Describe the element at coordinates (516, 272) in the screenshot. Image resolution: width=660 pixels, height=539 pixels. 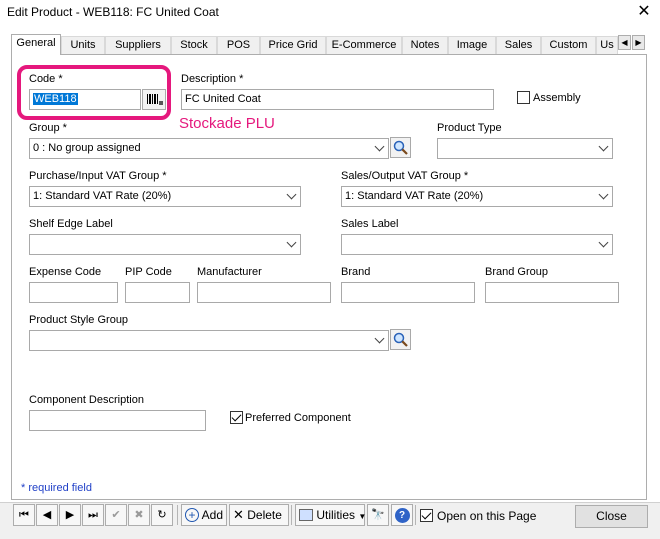
I see `brand-group-label: Brand Group` at that location.